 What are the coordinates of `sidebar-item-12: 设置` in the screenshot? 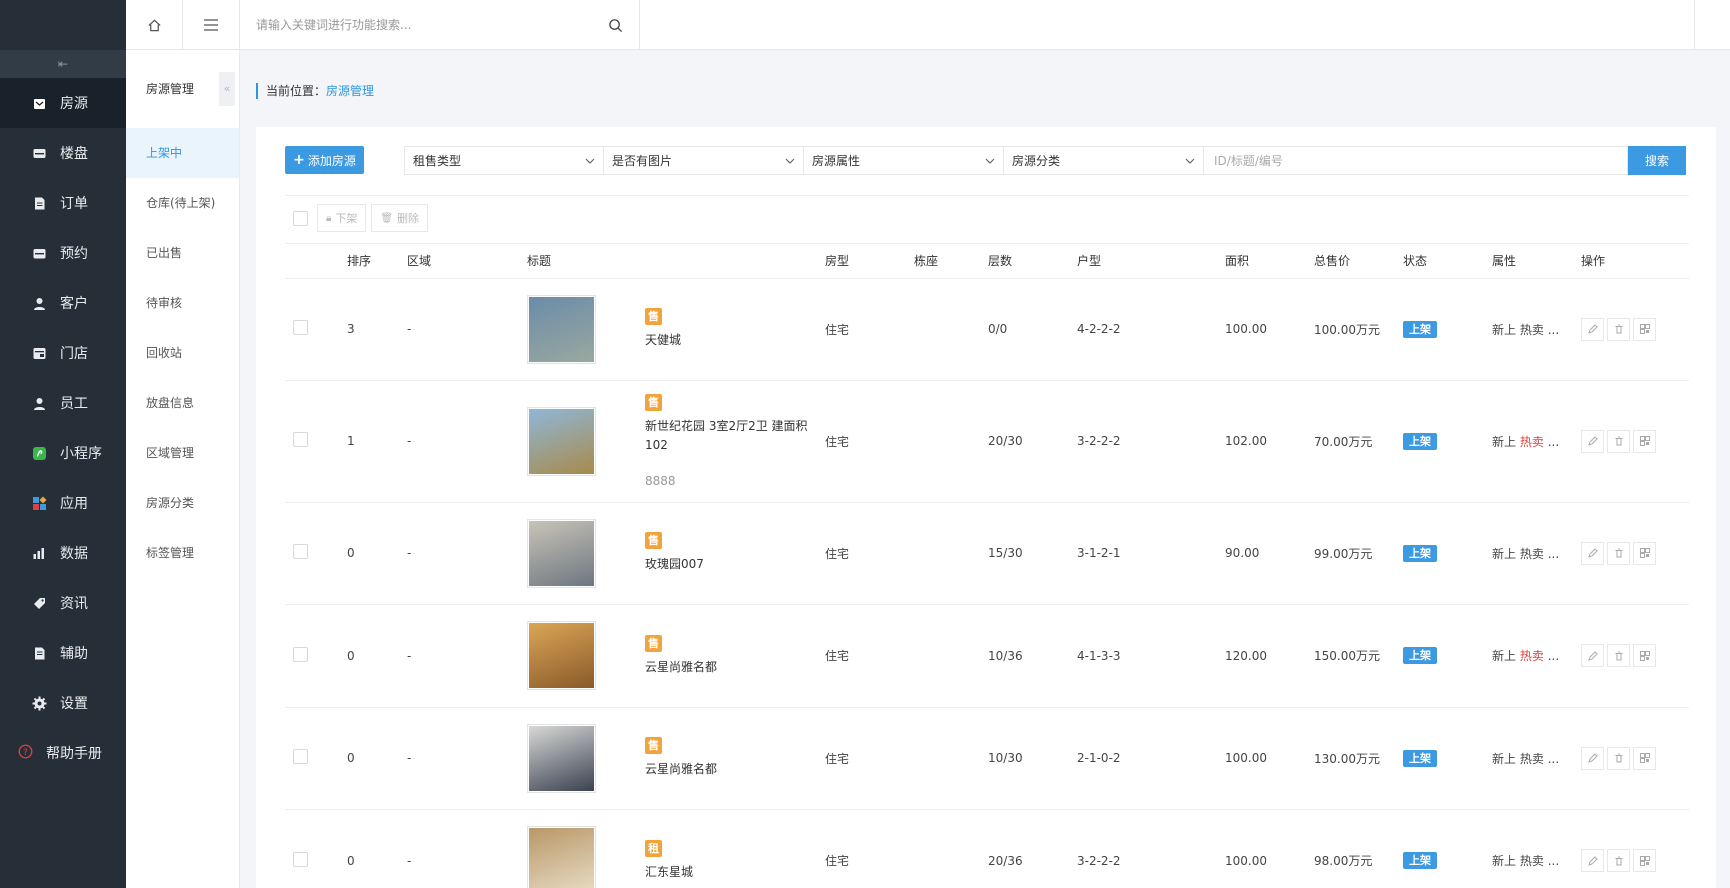 It's located at (63, 703).